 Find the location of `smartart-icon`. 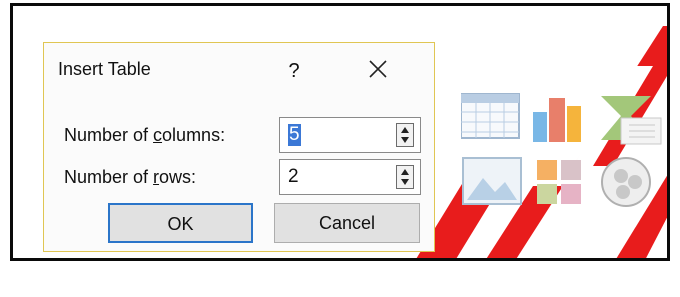

smartart-icon is located at coordinates (631, 120).